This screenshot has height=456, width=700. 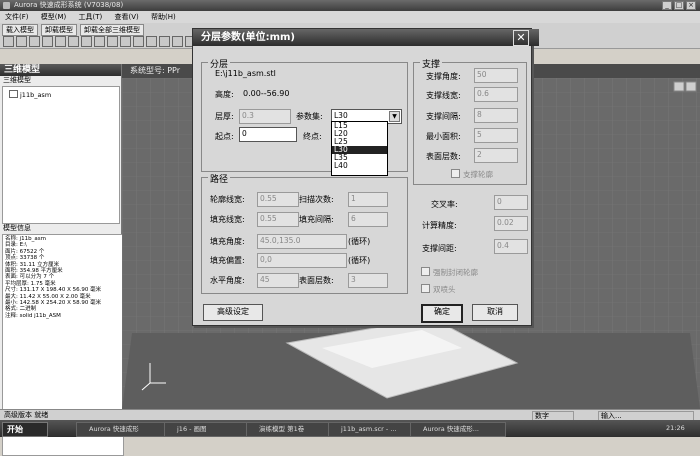 What do you see at coordinates (34, 41) in the screenshot?
I see `zoom-icon` at bounding box center [34, 41].